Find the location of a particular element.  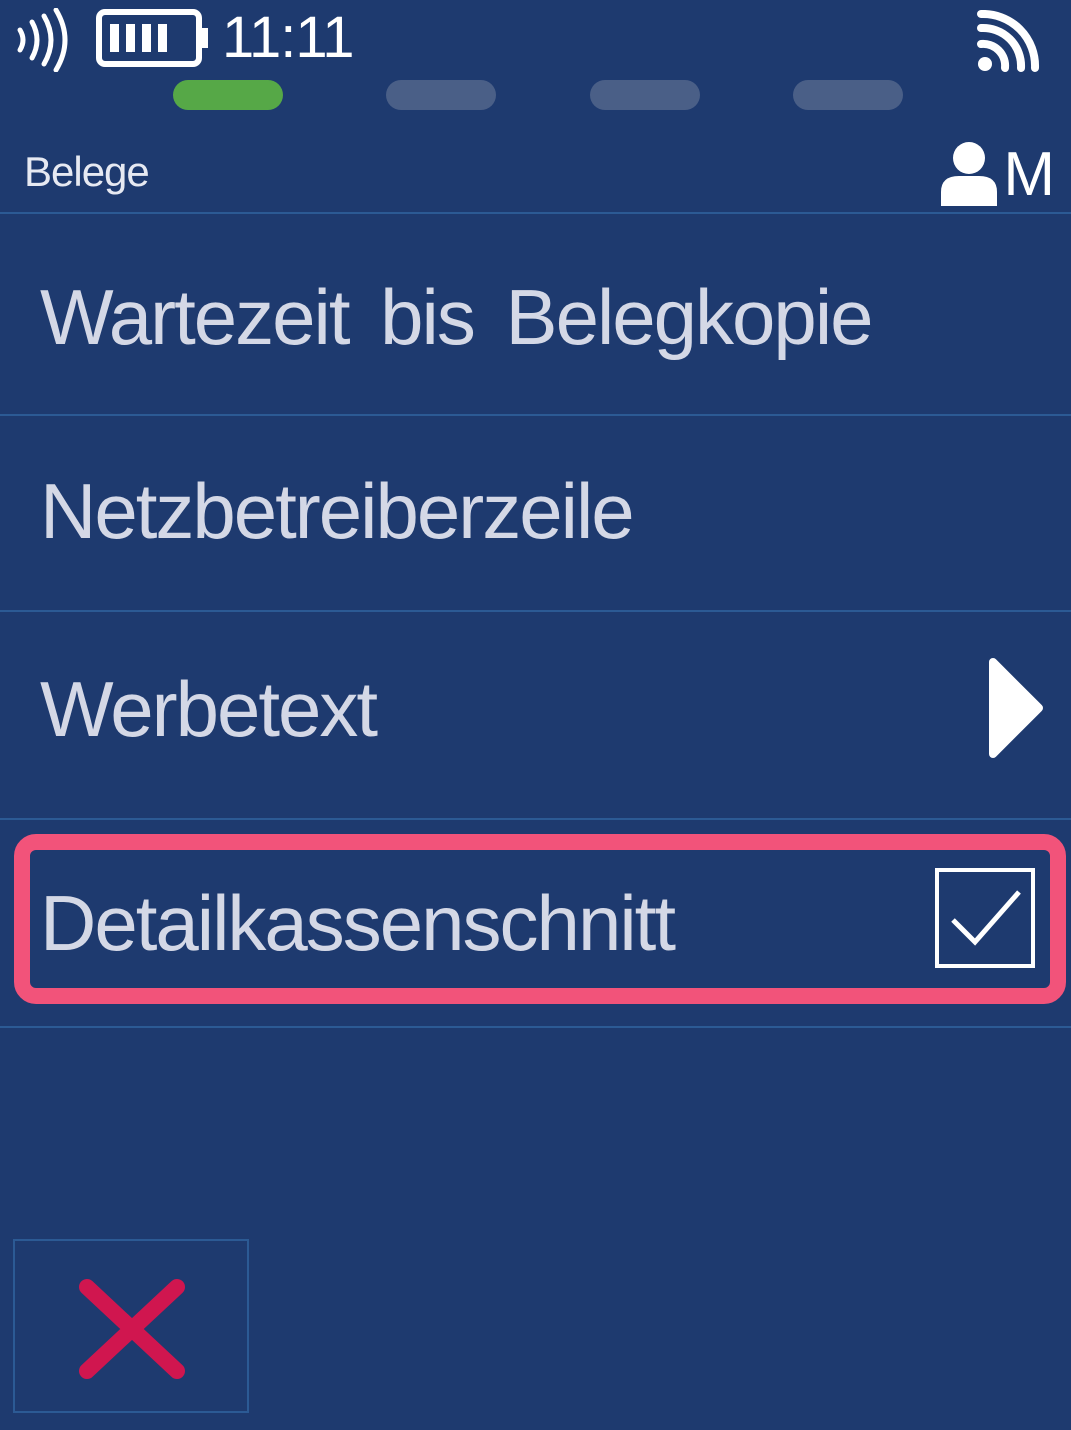

user-badge: M is located at coordinates (997, 173).